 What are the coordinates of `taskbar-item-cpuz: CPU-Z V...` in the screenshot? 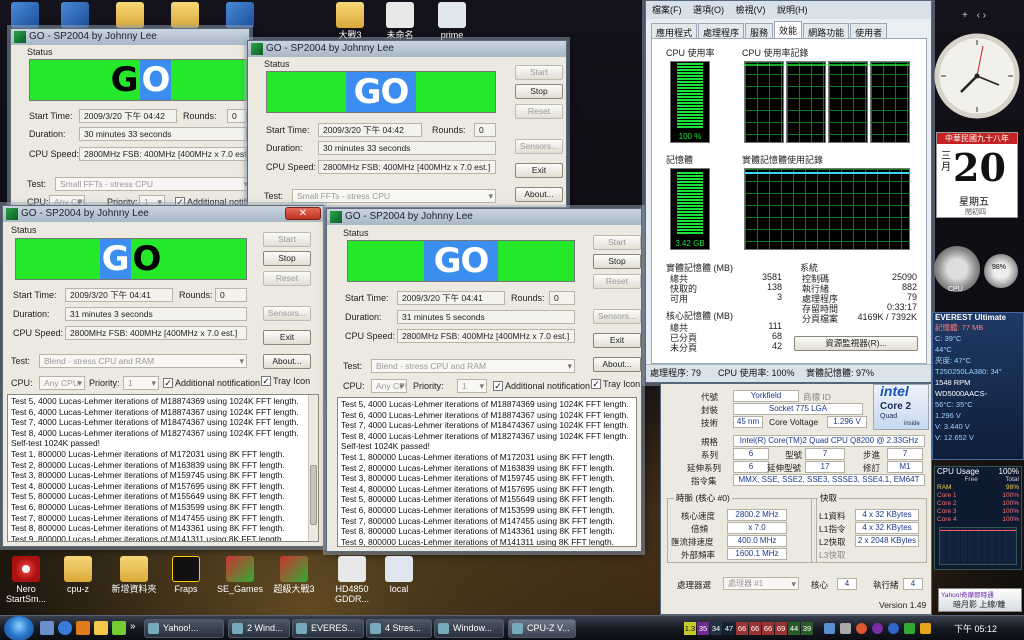 It's located at (542, 628).